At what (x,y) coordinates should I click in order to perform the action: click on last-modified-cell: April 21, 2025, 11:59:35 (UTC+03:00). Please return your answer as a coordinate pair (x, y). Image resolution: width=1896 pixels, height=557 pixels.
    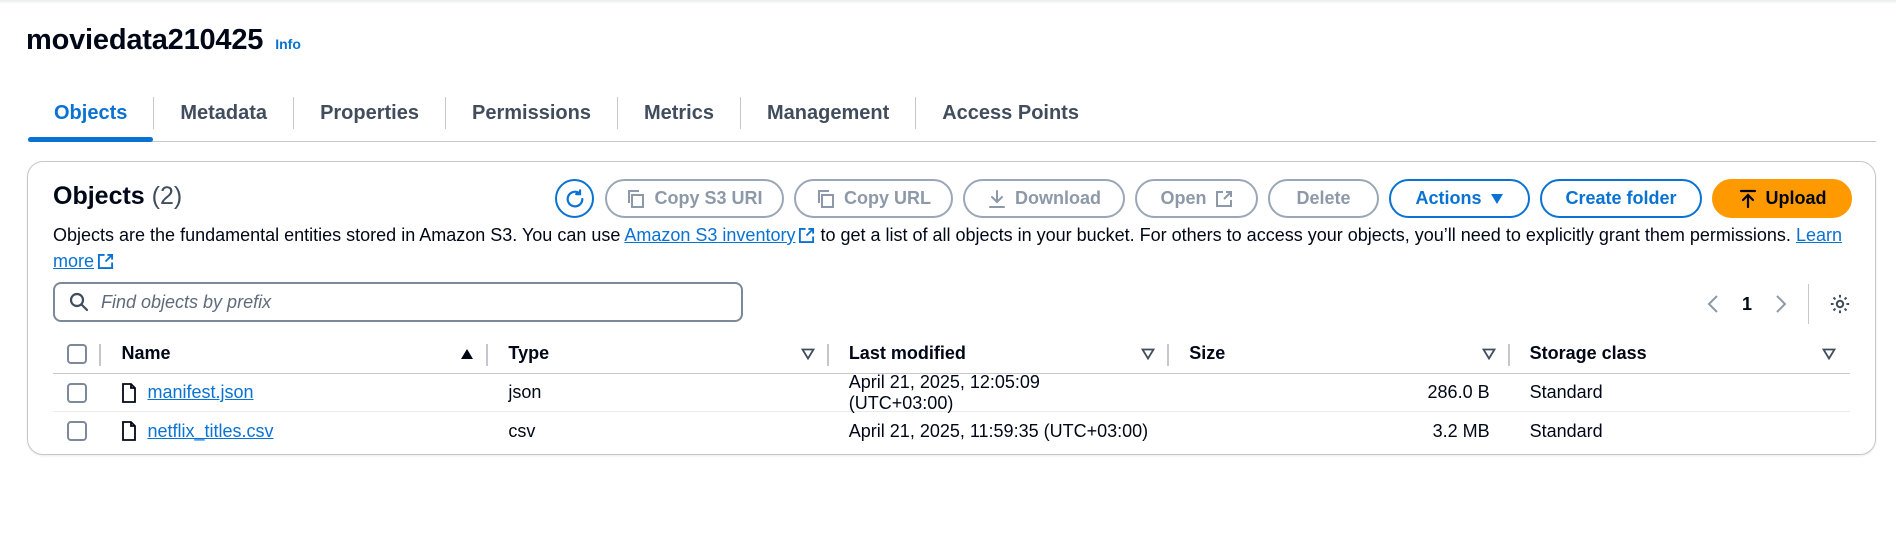
    Looking at the image, I should click on (998, 430).